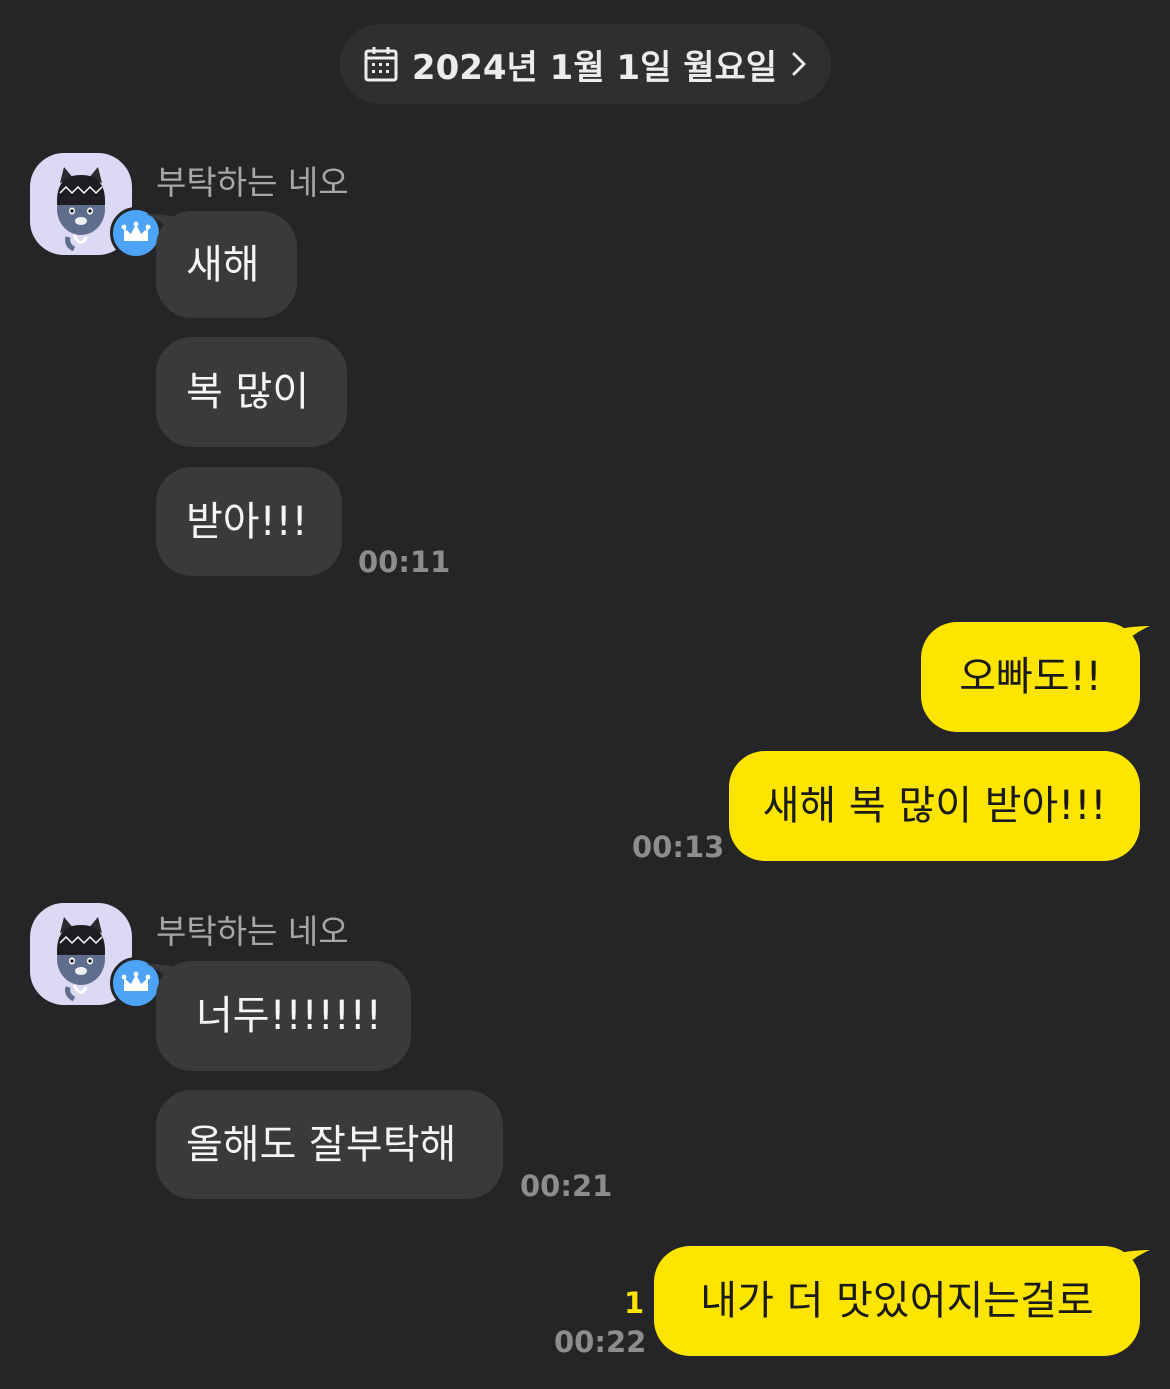 The width and height of the screenshot is (1170, 1389). Describe the element at coordinates (321, 1144) in the screenshot. I see `message-text: 올해도 잘부탁해` at that location.